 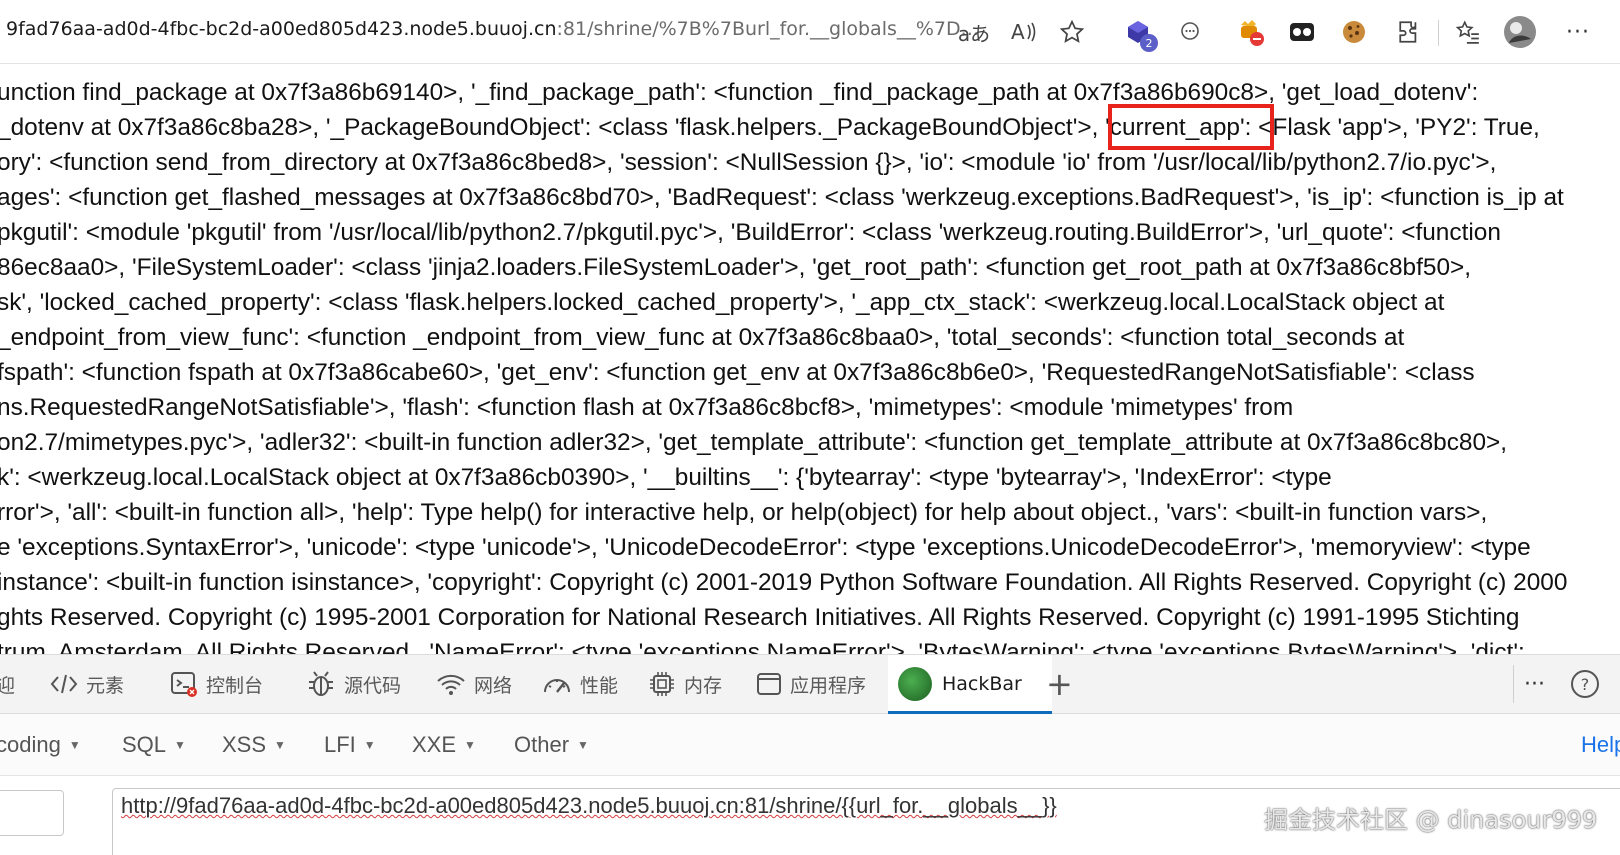 I want to click on tab-console-label: 控制台, so click(x=235, y=685).